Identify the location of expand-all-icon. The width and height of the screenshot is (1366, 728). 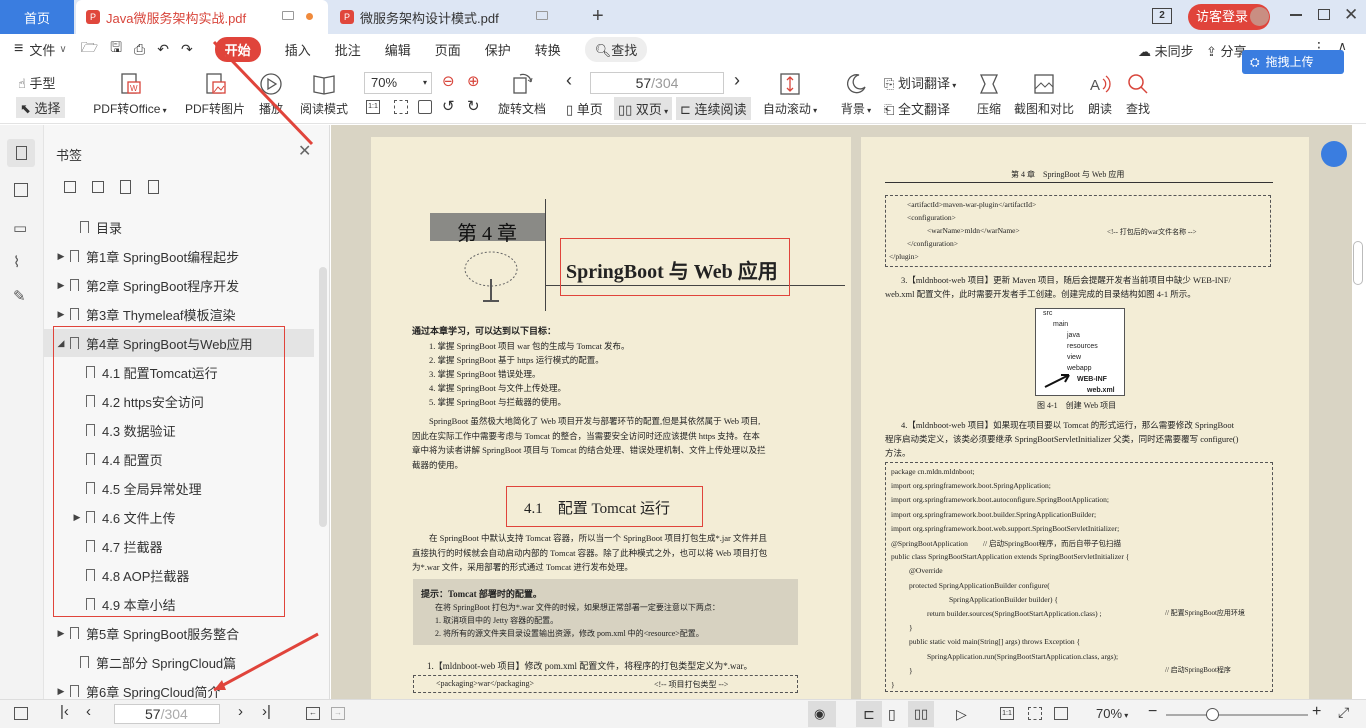
(70, 187).